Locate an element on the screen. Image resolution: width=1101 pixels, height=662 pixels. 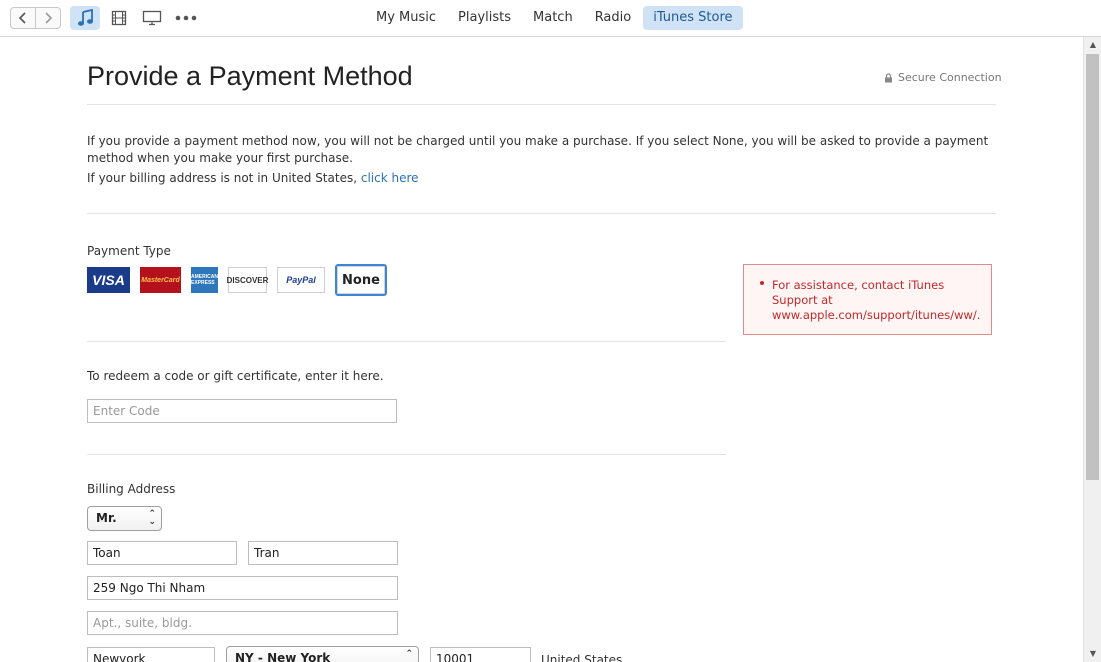
history-nav is located at coordinates (35, 18).